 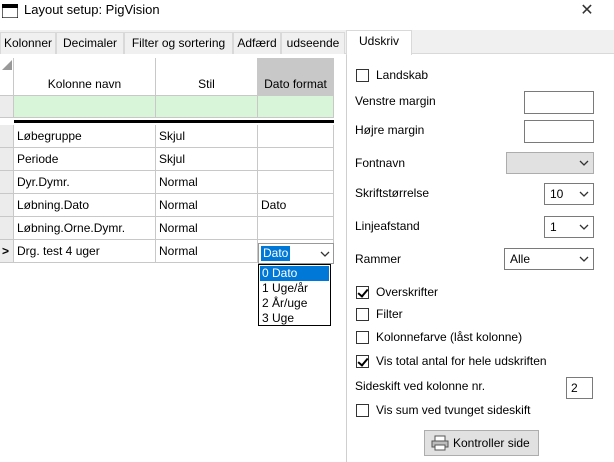 I want to click on new-row, so click(x=167, y=107).